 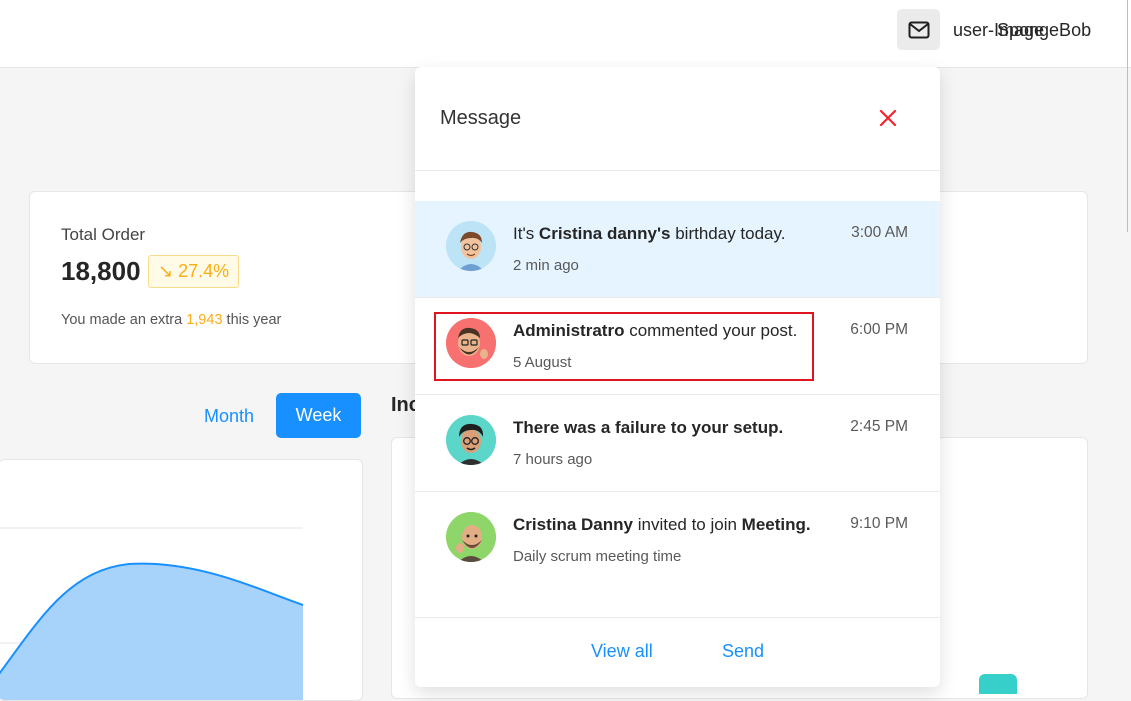 What do you see at coordinates (318, 415) in the screenshot?
I see `tab-week: Week` at bounding box center [318, 415].